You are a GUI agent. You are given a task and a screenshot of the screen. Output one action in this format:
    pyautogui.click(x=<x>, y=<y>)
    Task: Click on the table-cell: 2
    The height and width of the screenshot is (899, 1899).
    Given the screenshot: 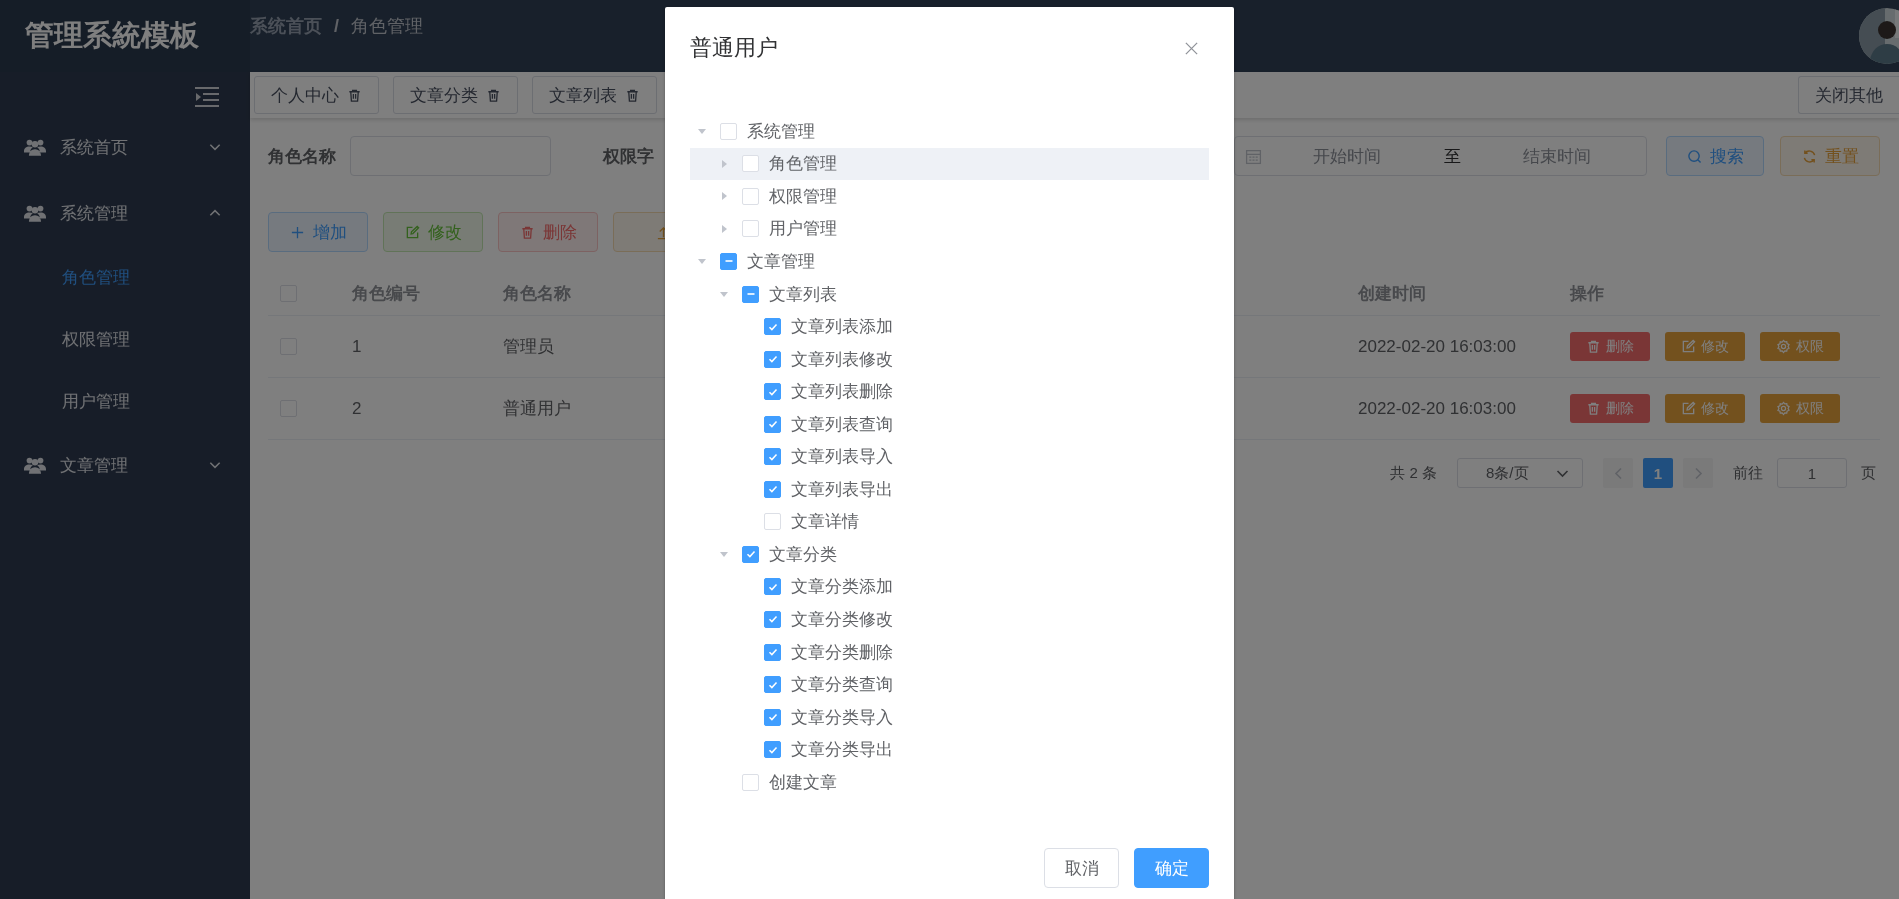 What is the action you would take?
    pyautogui.click(x=415, y=409)
    